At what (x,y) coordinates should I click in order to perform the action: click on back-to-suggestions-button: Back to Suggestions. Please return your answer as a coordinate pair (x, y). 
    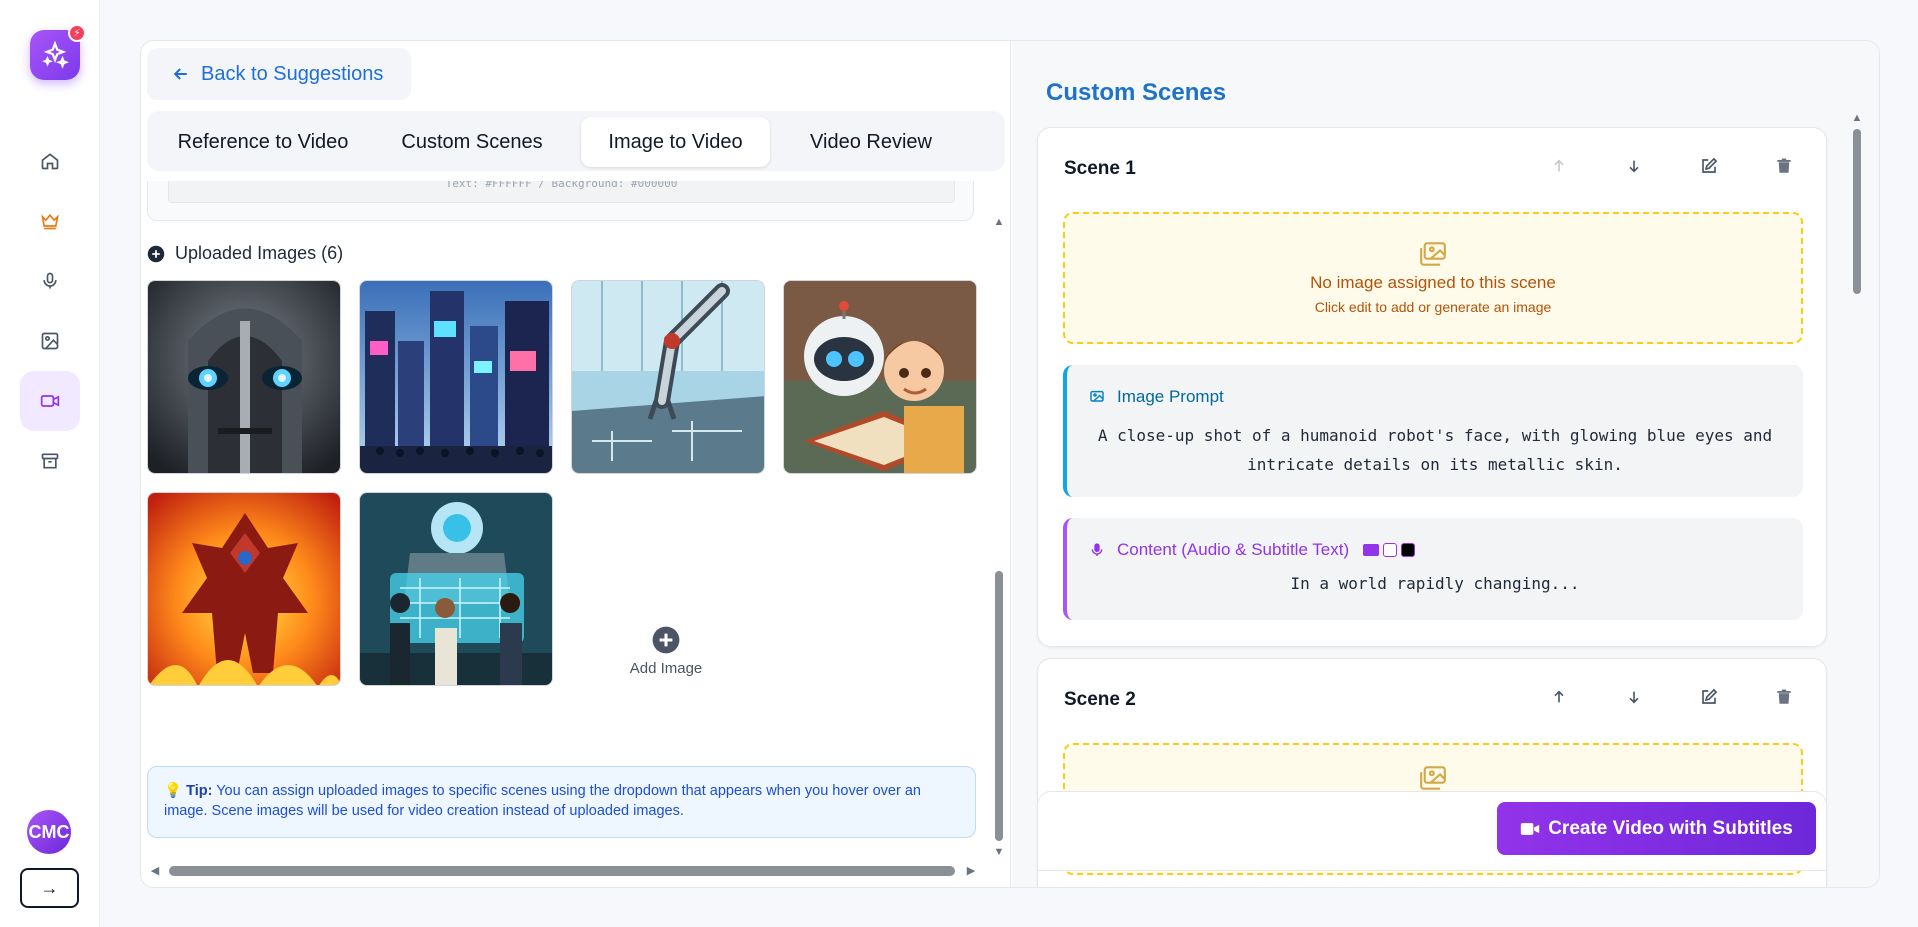
    Looking at the image, I should click on (279, 74).